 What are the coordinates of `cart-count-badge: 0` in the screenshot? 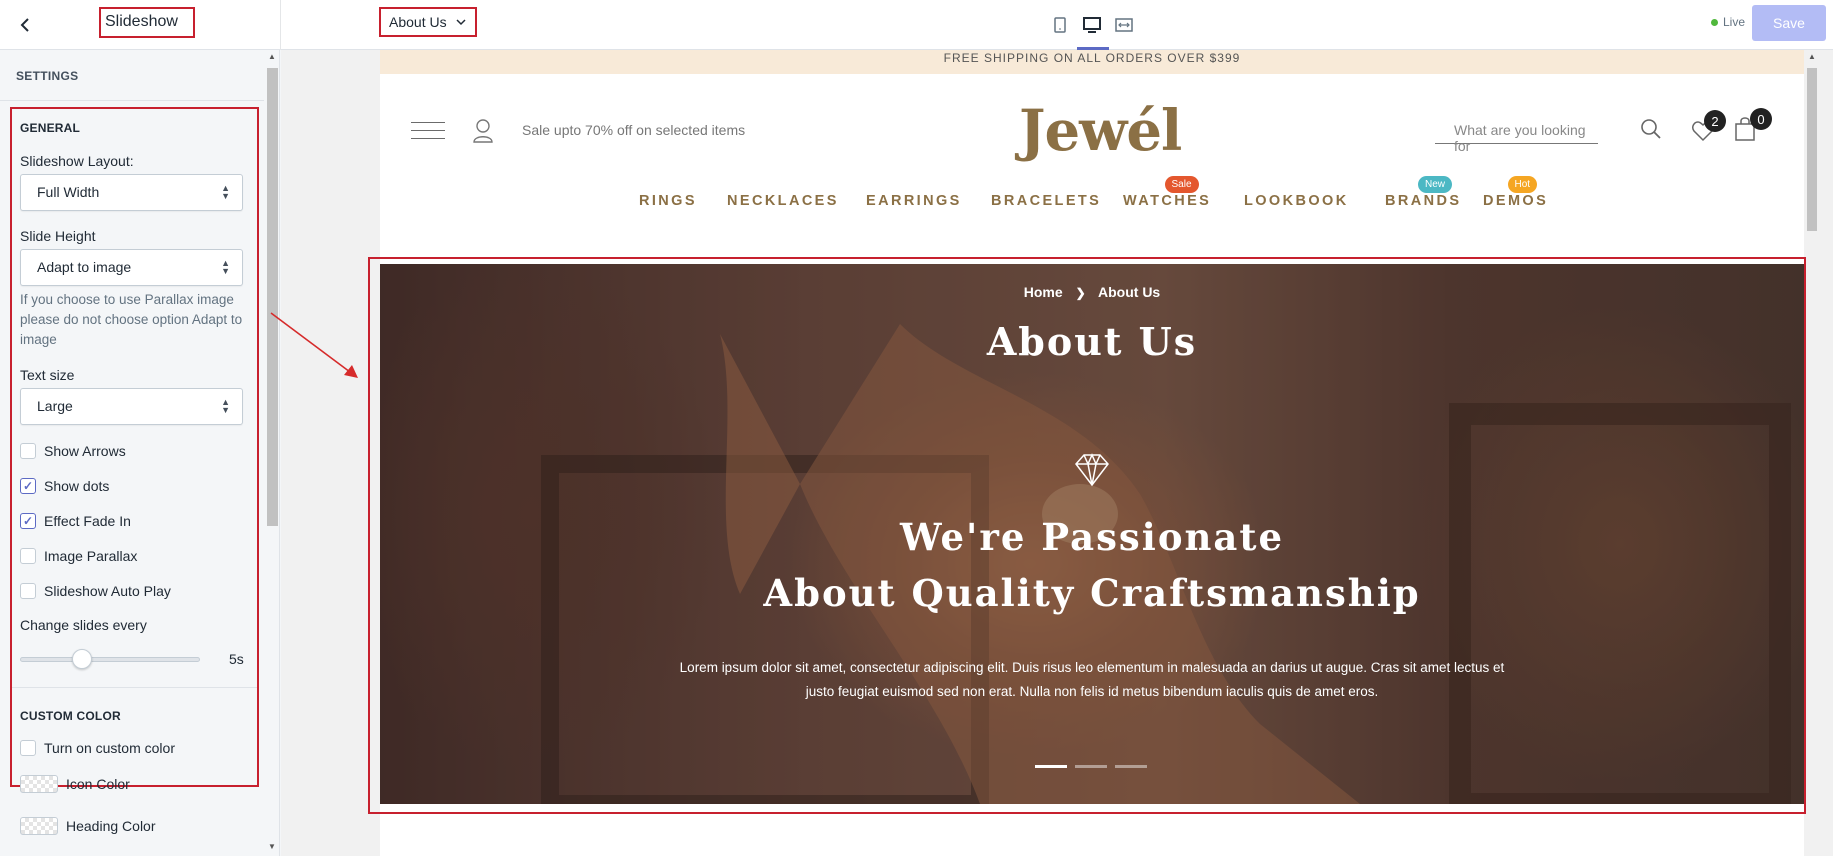 It's located at (1761, 119).